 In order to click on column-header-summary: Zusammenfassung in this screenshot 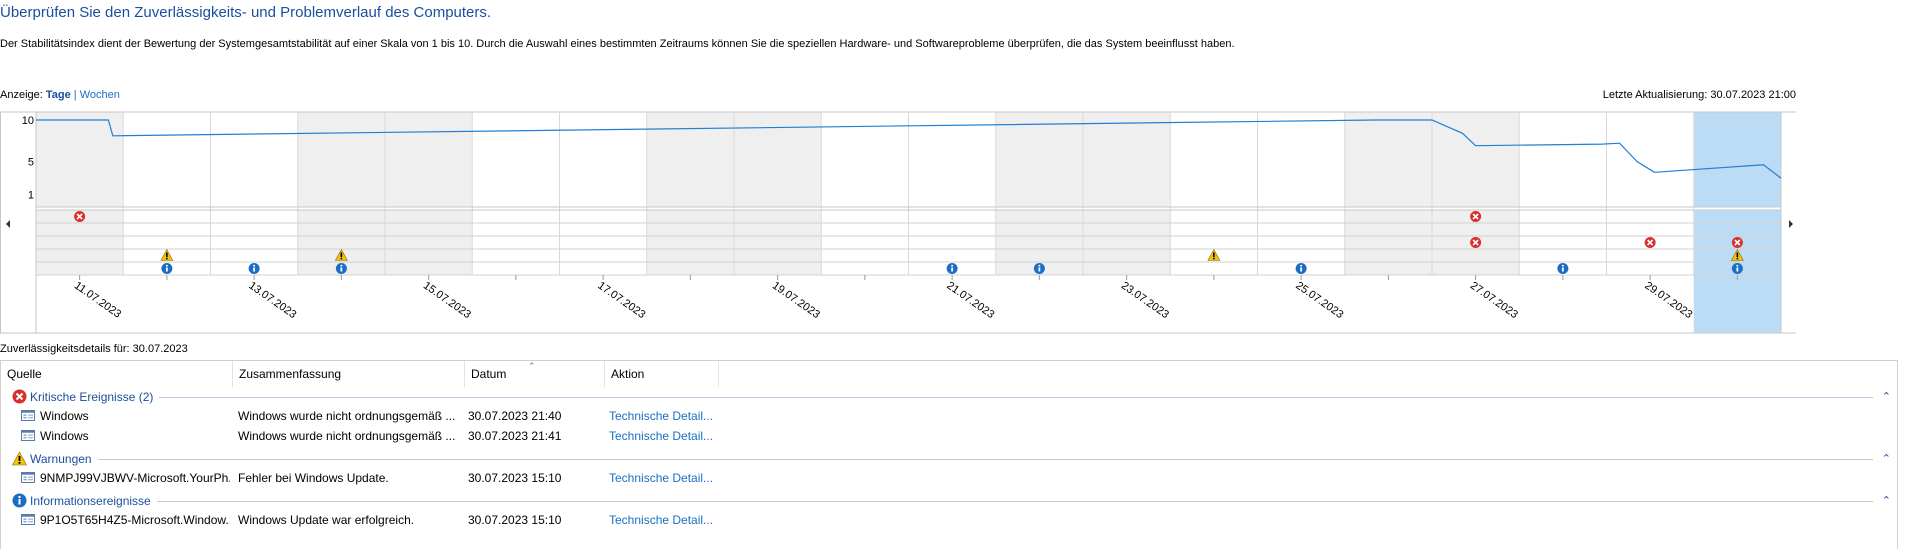, I will do `click(349, 374)`.